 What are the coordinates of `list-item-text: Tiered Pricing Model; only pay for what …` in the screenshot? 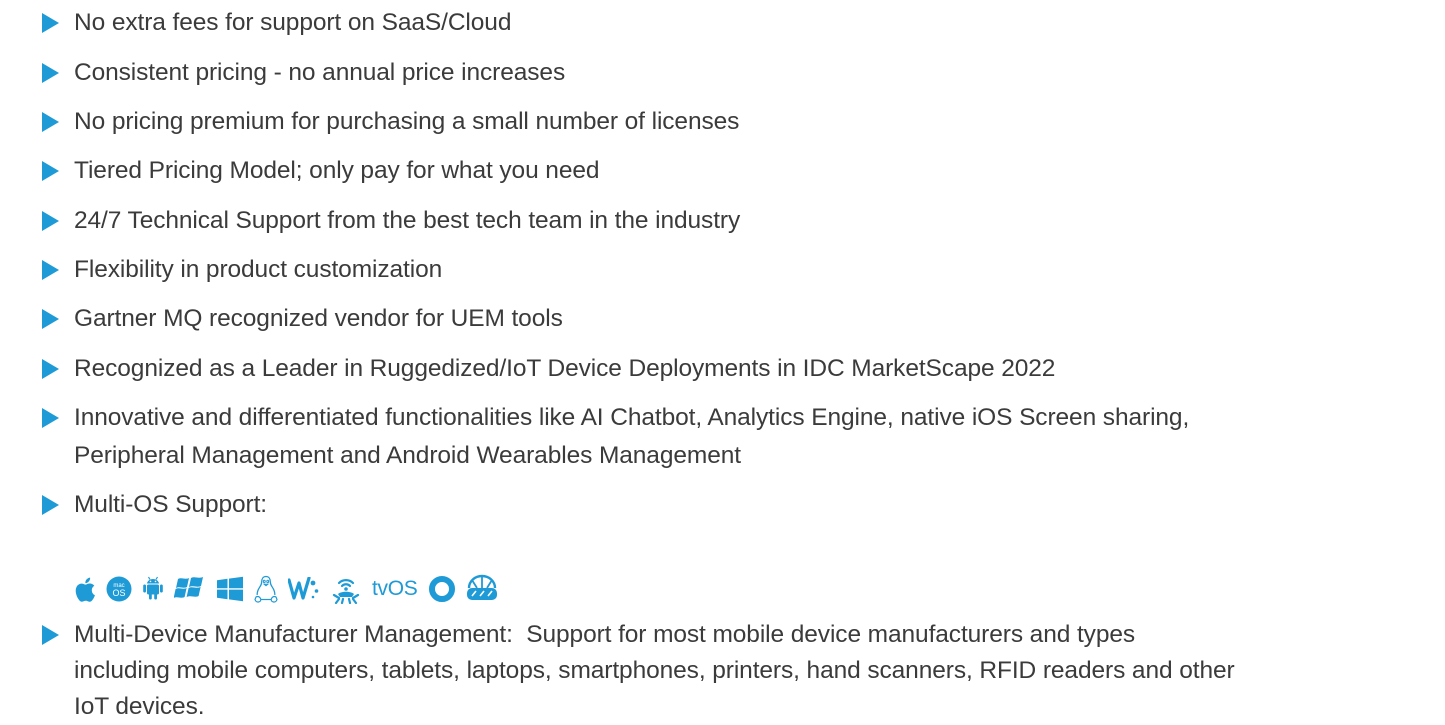 It's located at (337, 170).